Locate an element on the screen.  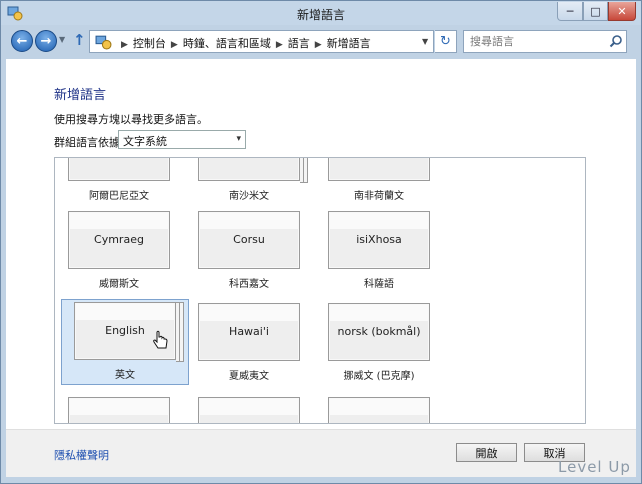
navigation-bar: ← → ▼ ↑ ▶ 控制台 ▶ 時鐘、語言和區域 ▶ 語言 ▶ 新增語言 ▼ ↻ is located at coordinates (321, 42).